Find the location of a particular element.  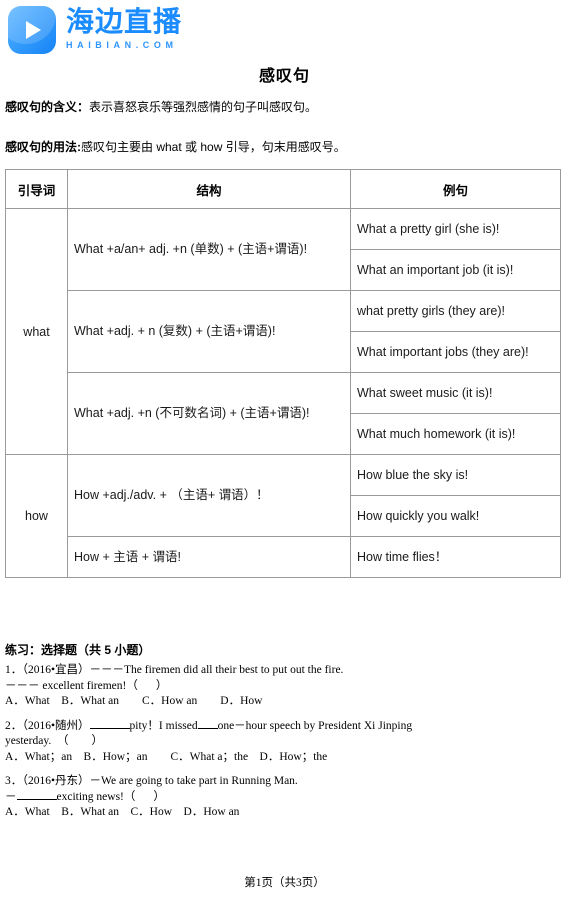

exercise-heading: 练习：选择题（共 5 小题） is located at coordinates (78, 650).